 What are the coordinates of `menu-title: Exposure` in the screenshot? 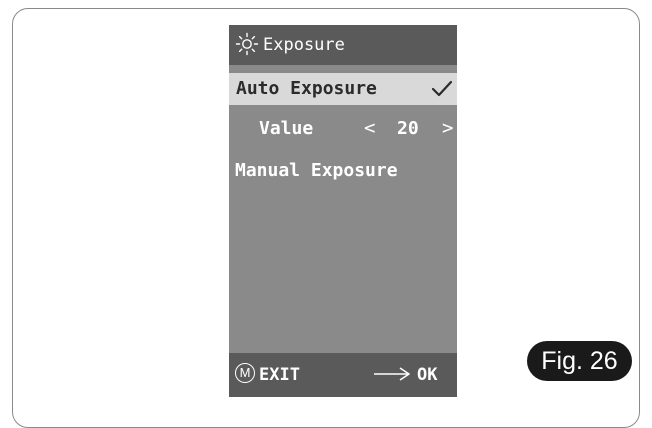 It's located at (304, 45).